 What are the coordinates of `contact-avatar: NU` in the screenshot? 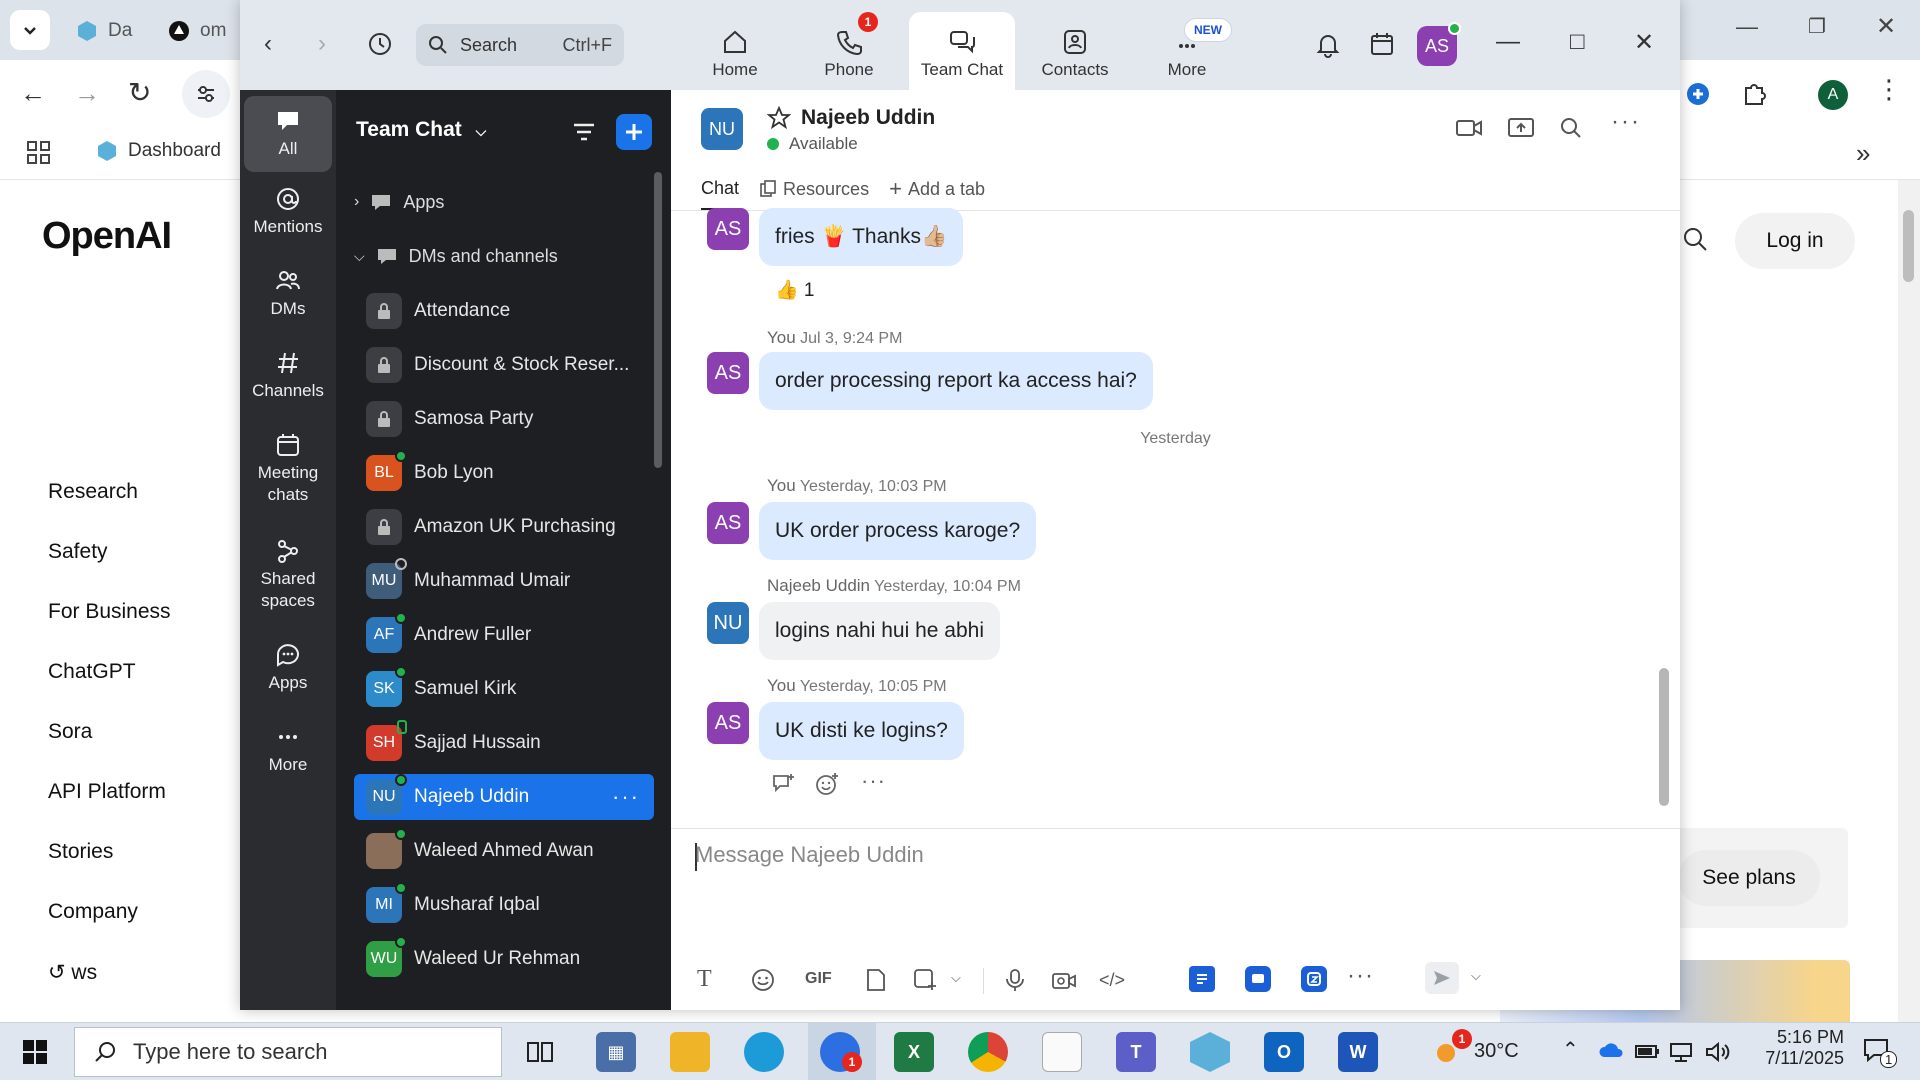 It's located at (722, 129).